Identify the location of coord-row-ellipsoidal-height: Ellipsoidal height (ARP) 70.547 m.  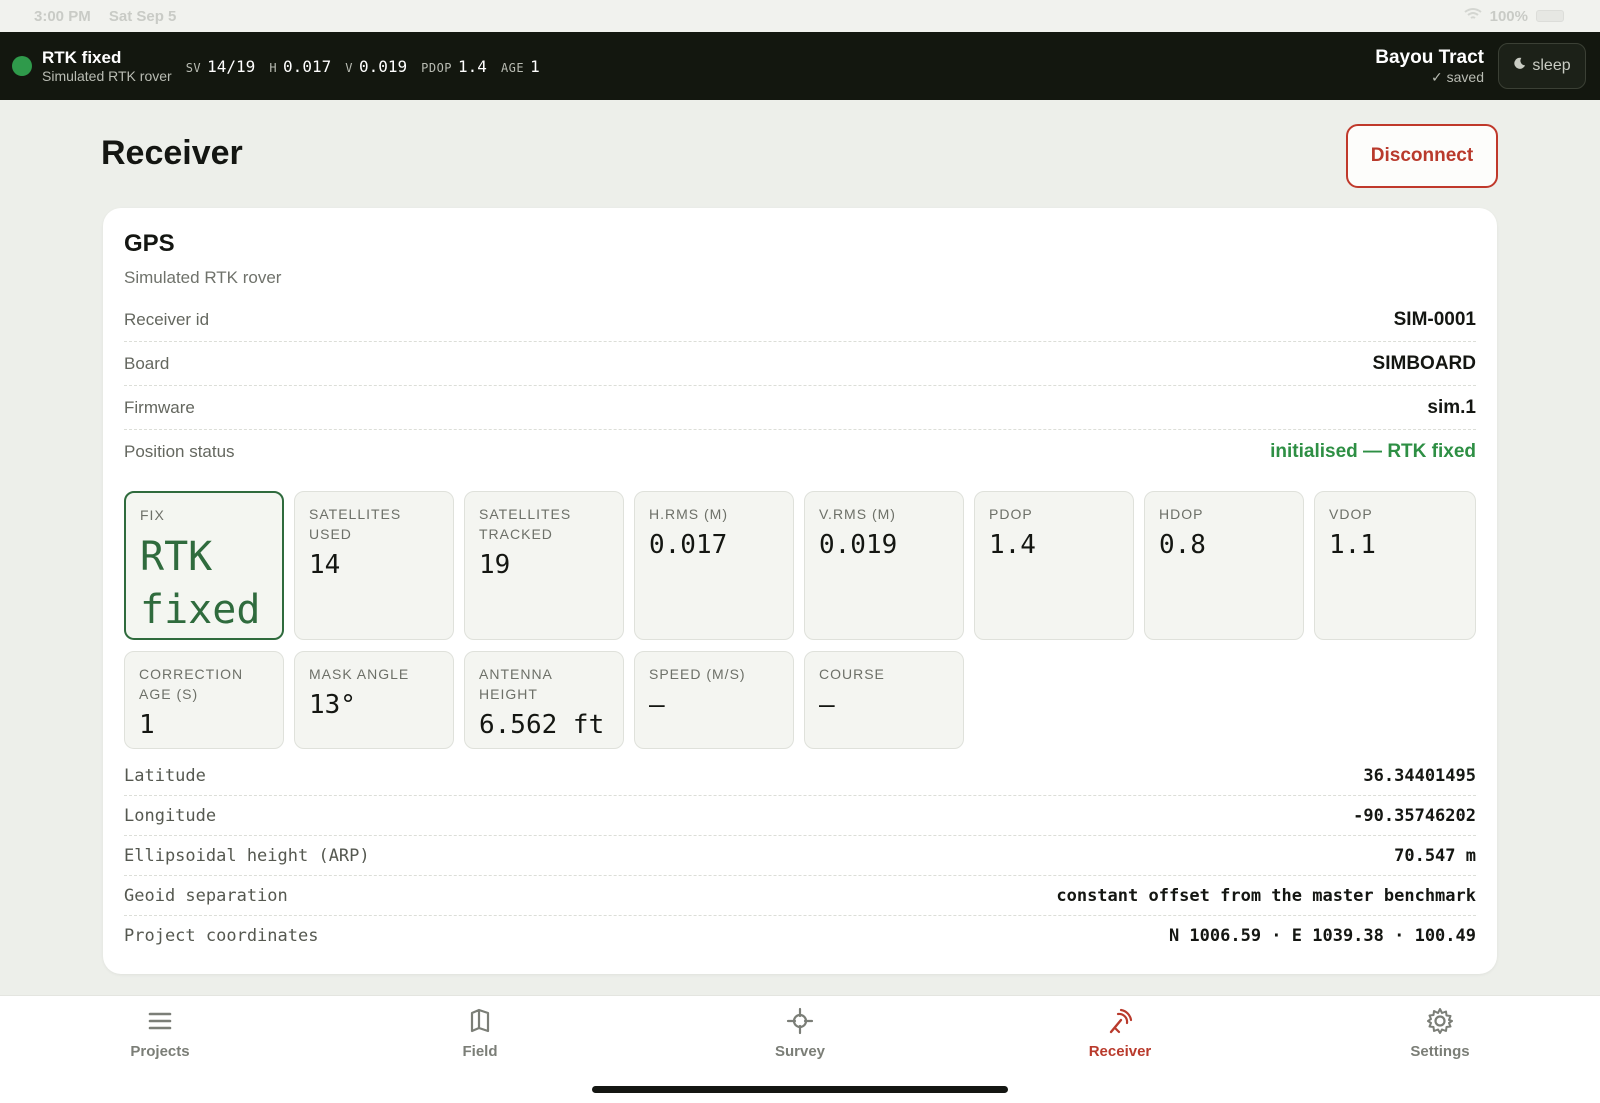
(800, 856).